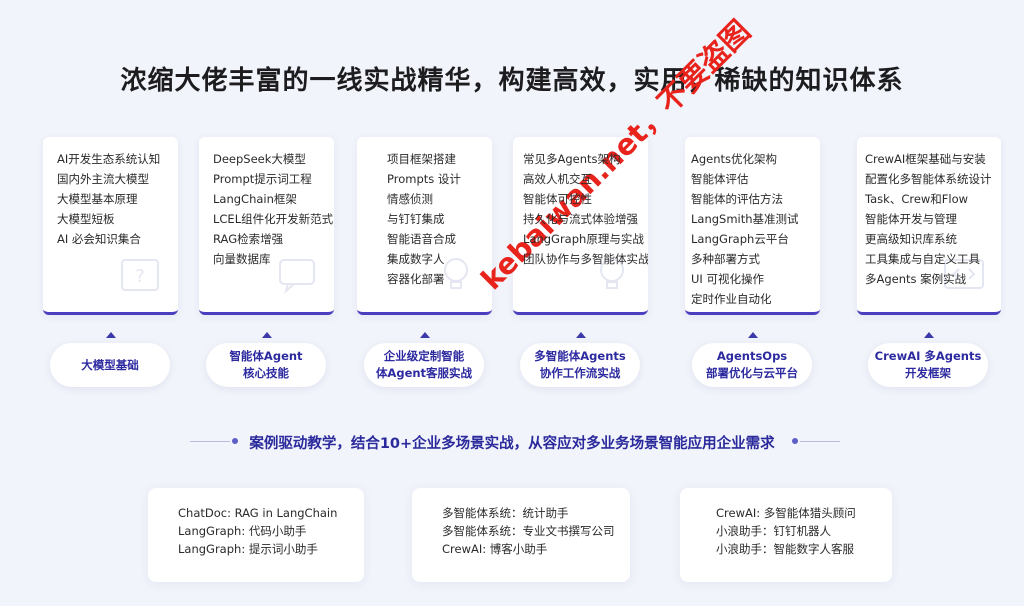  Describe the element at coordinates (925, 159) in the screenshot. I see `list-item: CrewAI框架基础与安装` at that location.